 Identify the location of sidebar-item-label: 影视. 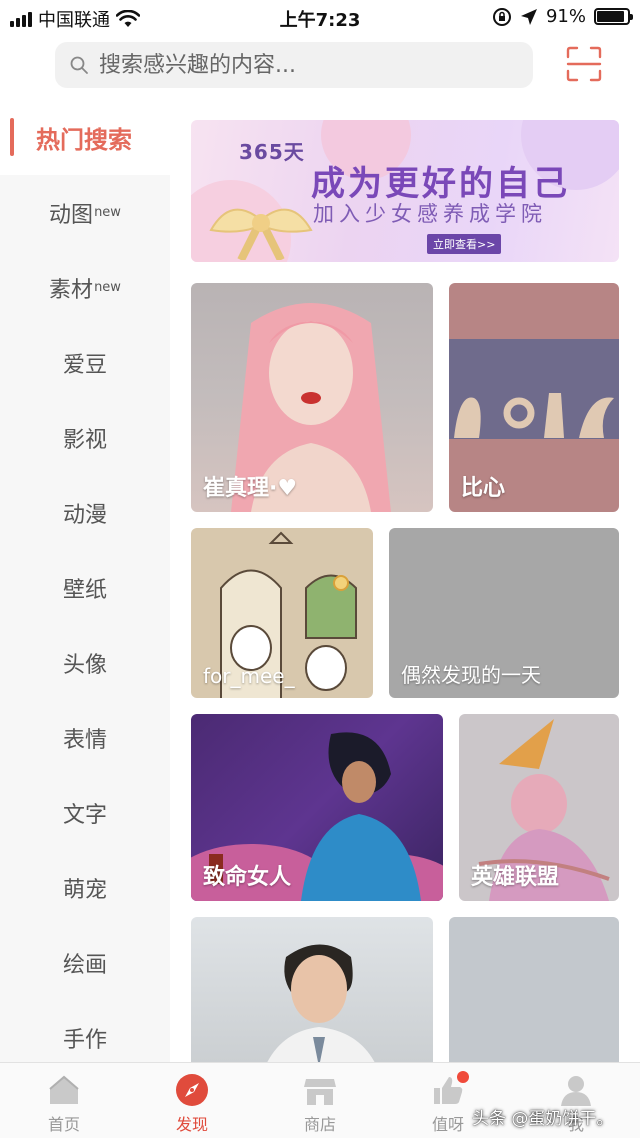
(84, 440).